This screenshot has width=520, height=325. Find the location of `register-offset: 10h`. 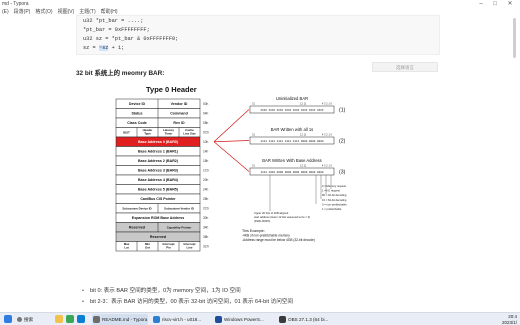

register-offset: 10h is located at coordinates (206, 142).